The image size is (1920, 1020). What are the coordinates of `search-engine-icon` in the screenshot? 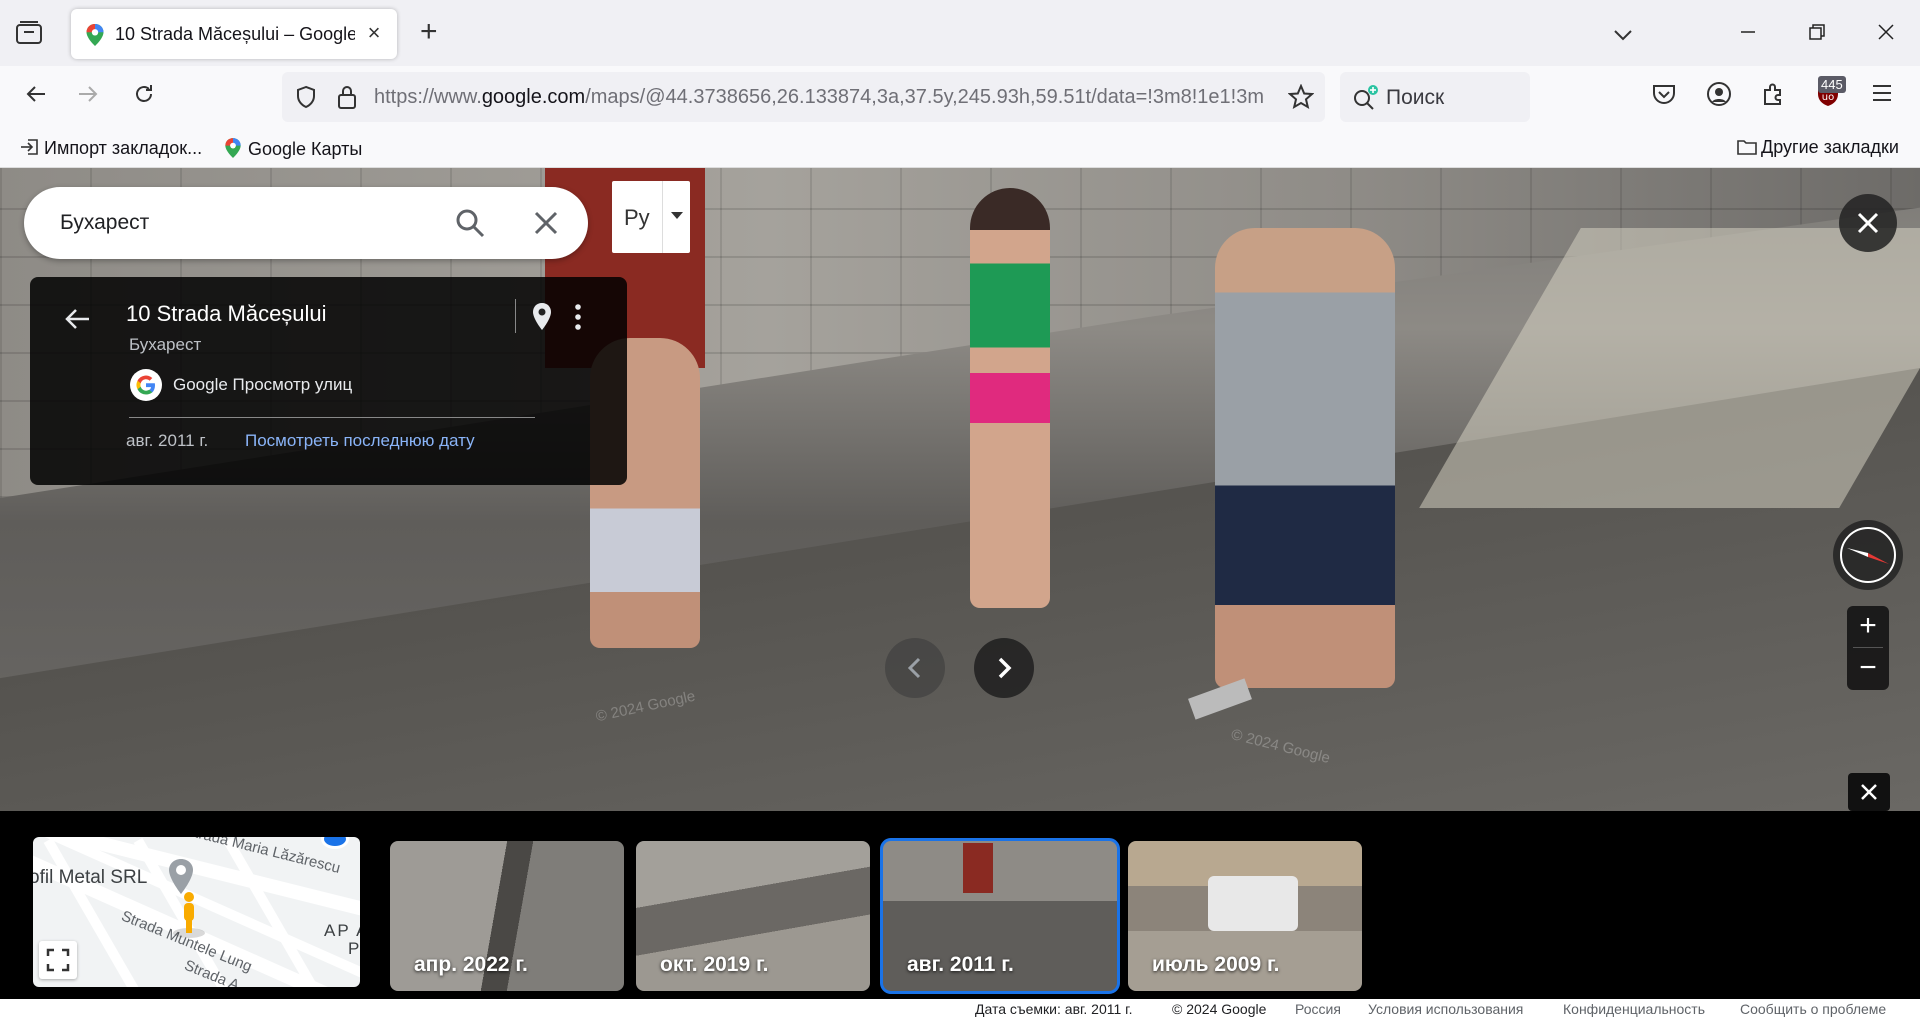 It's located at (1366, 99).